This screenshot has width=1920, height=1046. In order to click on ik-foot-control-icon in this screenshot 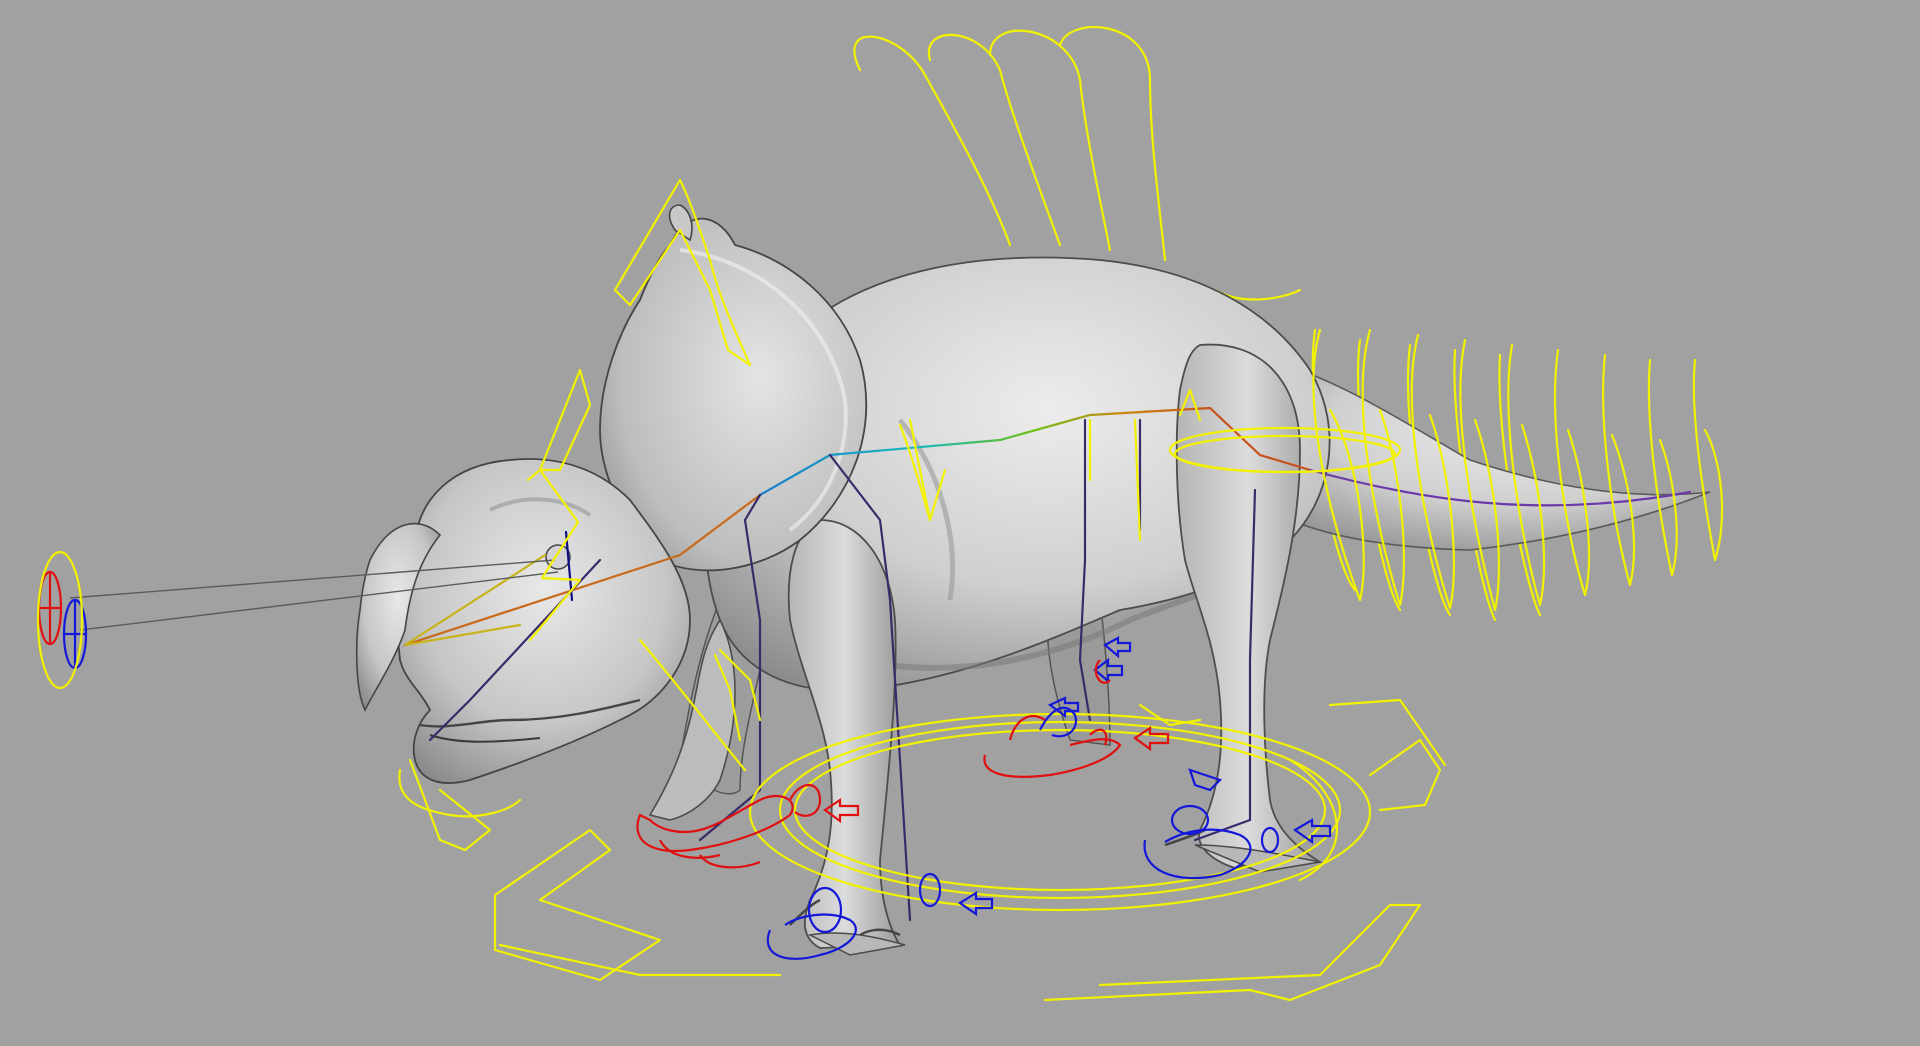, I will do `click(975, 904)`.